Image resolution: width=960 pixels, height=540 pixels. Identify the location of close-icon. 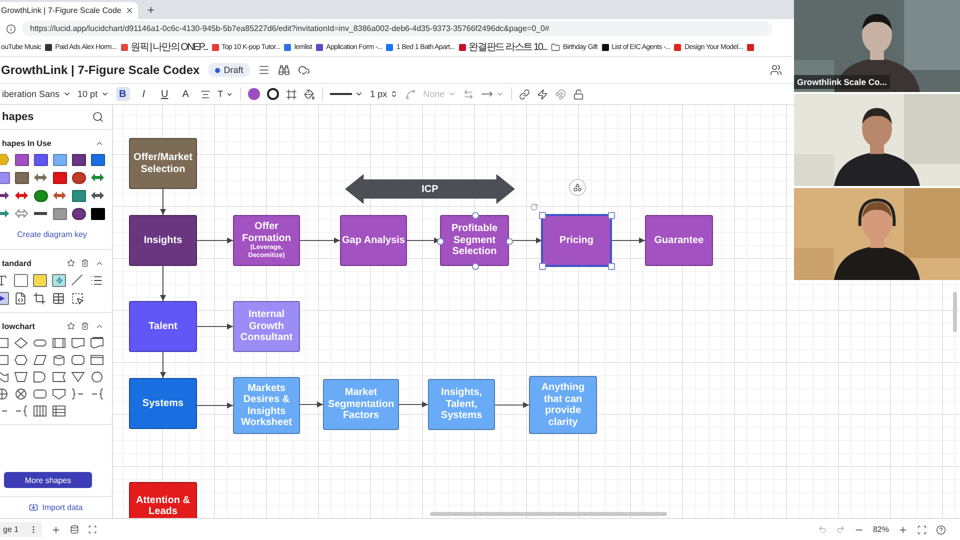
(129, 10).